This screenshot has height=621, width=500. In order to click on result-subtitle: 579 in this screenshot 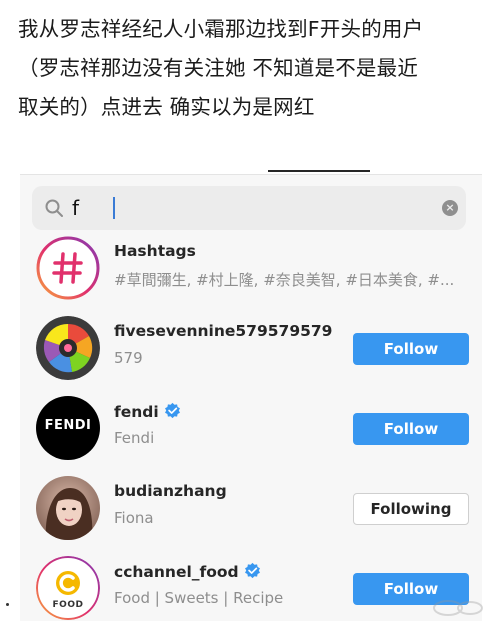, I will do `click(128, 358)`.